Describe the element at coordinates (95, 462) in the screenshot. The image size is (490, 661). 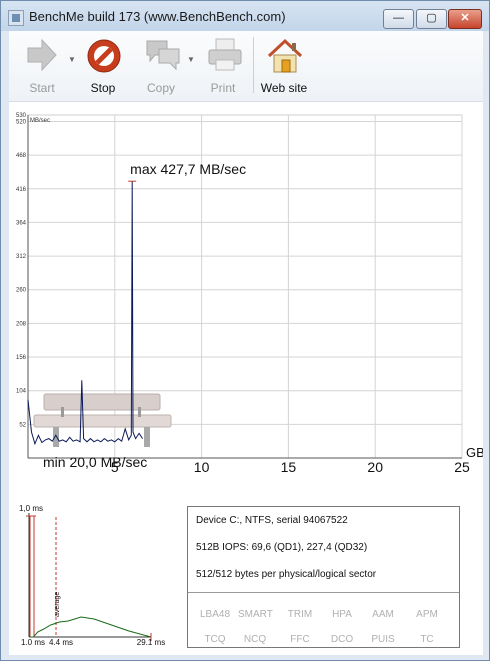
I see `min-annotation: min 20,0 MB/sec` at that location.